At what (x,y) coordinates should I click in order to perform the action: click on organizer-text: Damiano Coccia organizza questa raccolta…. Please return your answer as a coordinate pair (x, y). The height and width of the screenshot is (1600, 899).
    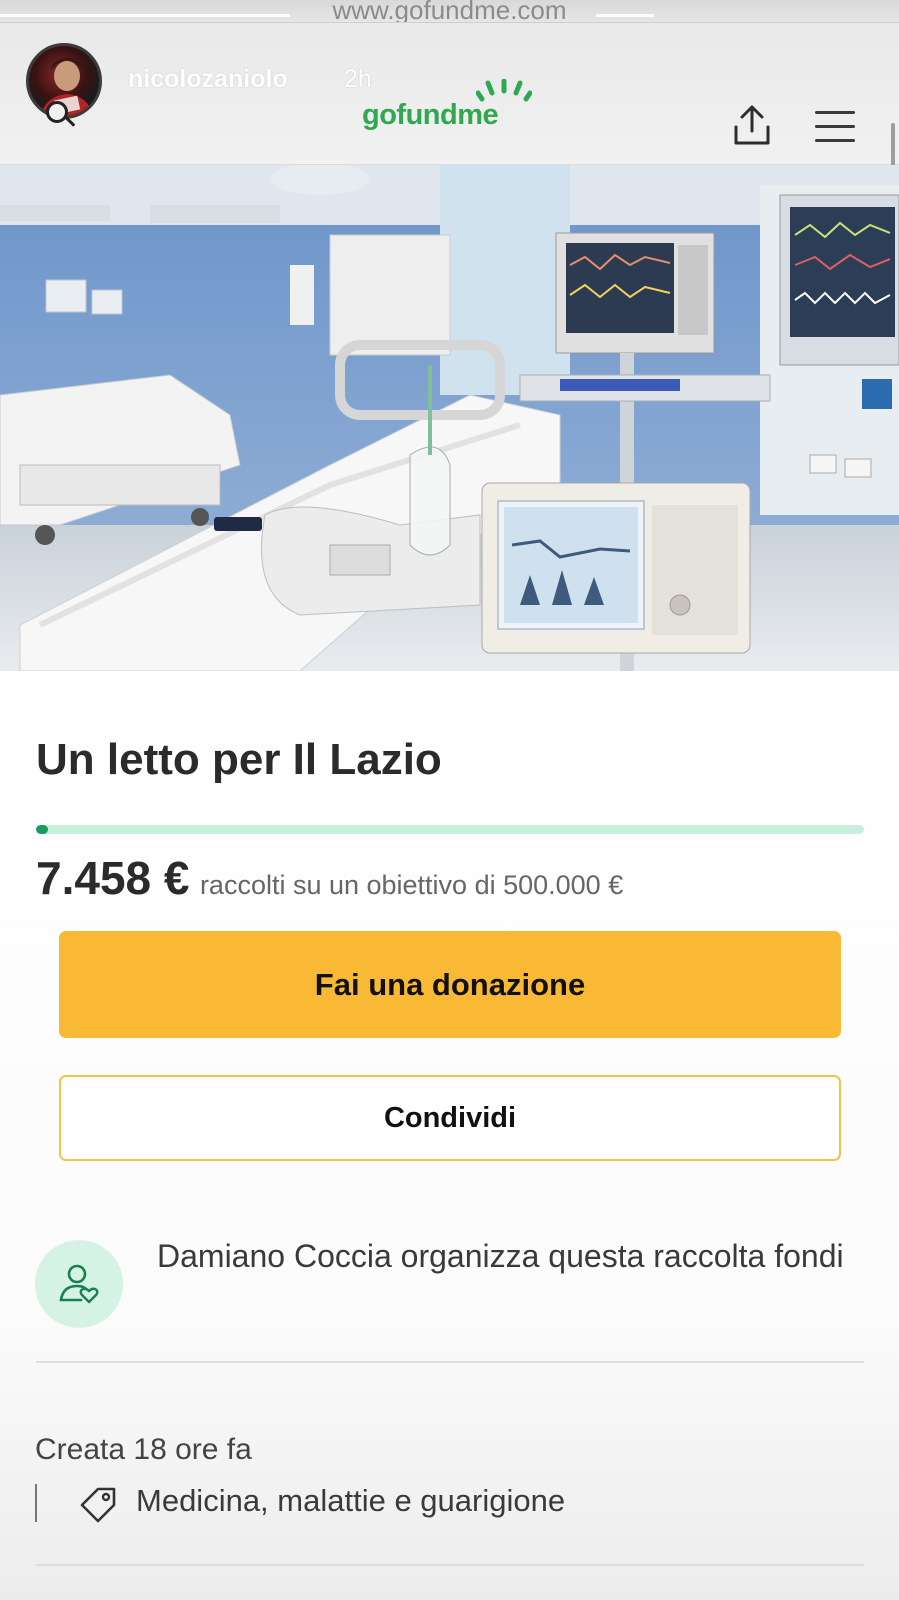
    Looking at the image, I should click on (500, 1256).